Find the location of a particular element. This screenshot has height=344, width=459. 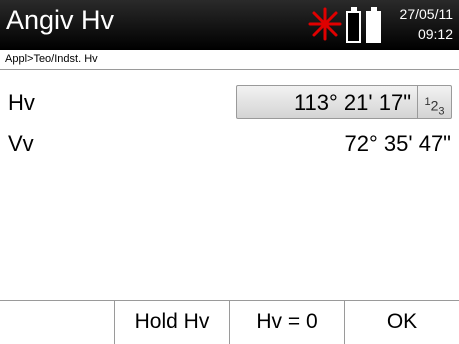

input-mode-button: 123 is located at coordinates (434, 102).